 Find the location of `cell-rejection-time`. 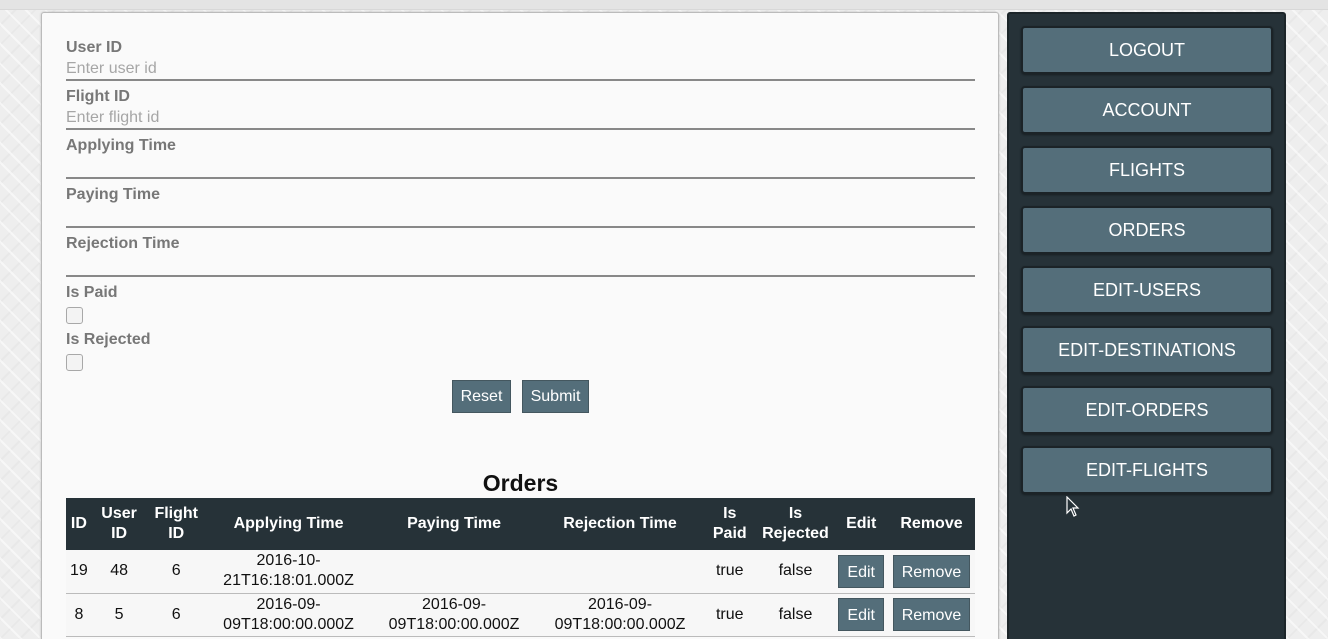

cell-rejection-time is located at coordinates (620, 572).